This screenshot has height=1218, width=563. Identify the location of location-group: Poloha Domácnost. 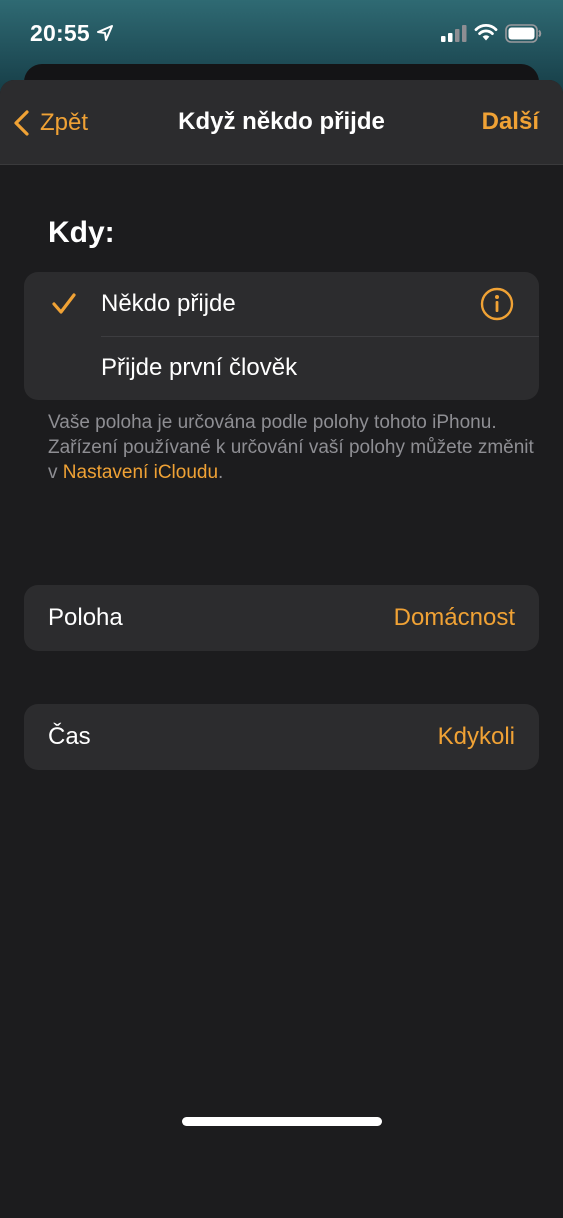
(281, 618).